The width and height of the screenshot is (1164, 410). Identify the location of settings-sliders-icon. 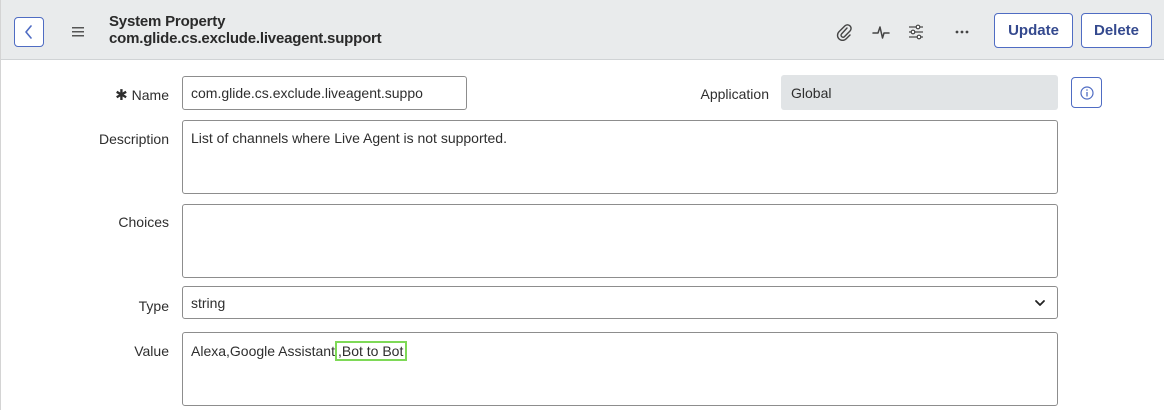
(916, 32).